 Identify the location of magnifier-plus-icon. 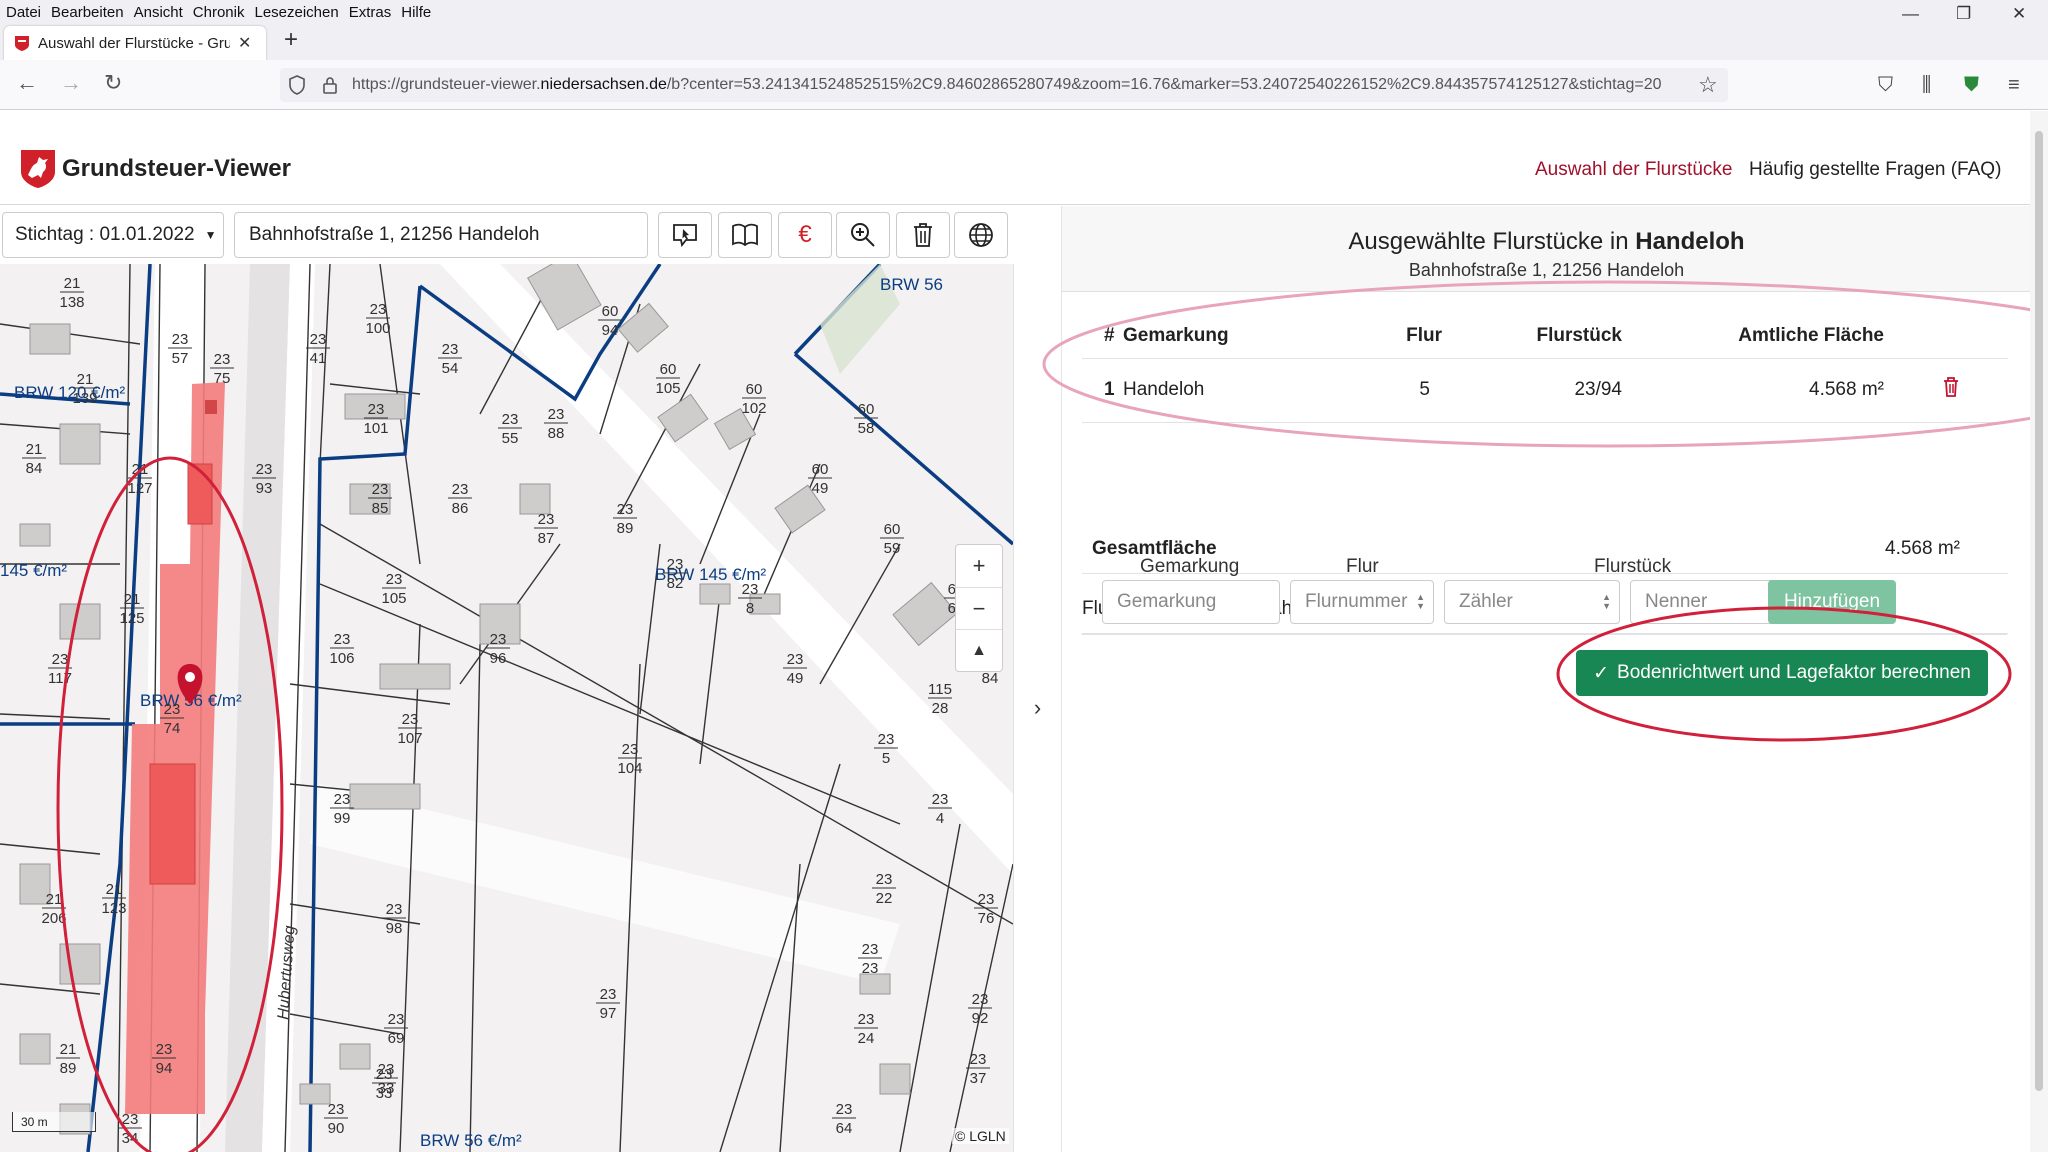
(863, 235).